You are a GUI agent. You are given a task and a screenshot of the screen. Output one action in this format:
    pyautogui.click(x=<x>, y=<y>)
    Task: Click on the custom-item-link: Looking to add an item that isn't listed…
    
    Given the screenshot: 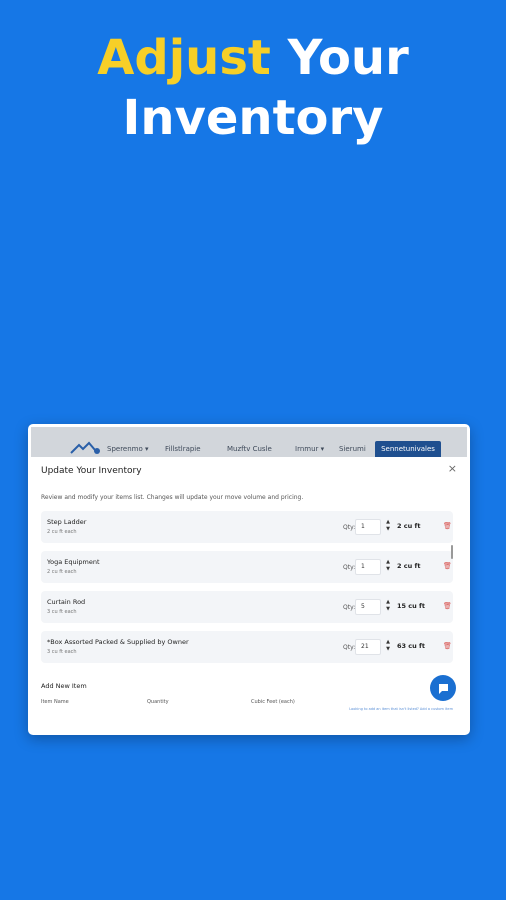 What is the action you would take?
    pyautogui.click(x=401, y=709)
    